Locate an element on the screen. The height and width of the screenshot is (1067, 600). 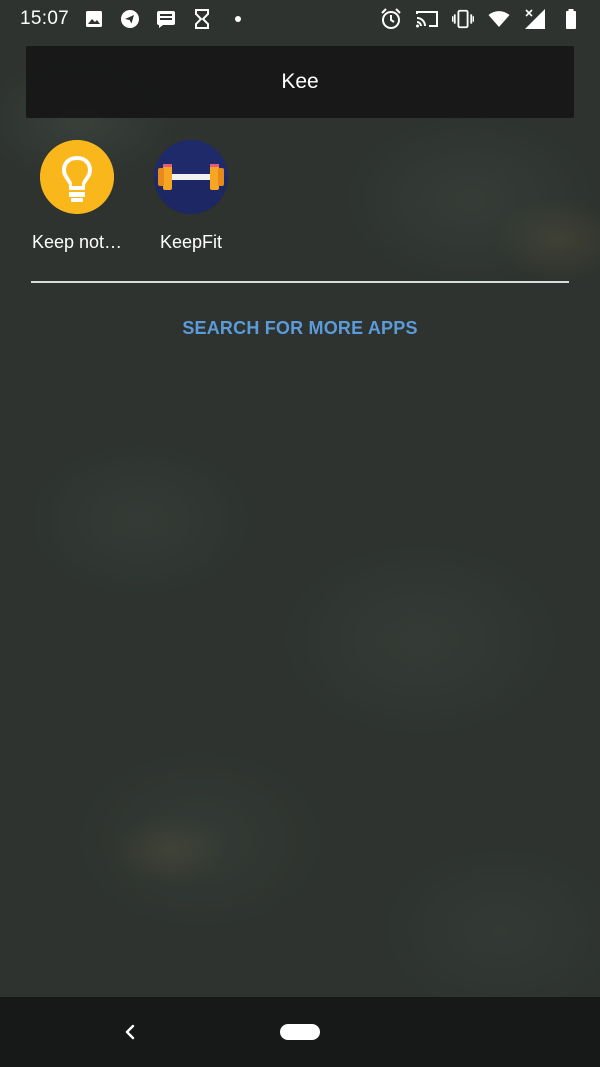
keepfit-icon is located at coordinates (191, 177).